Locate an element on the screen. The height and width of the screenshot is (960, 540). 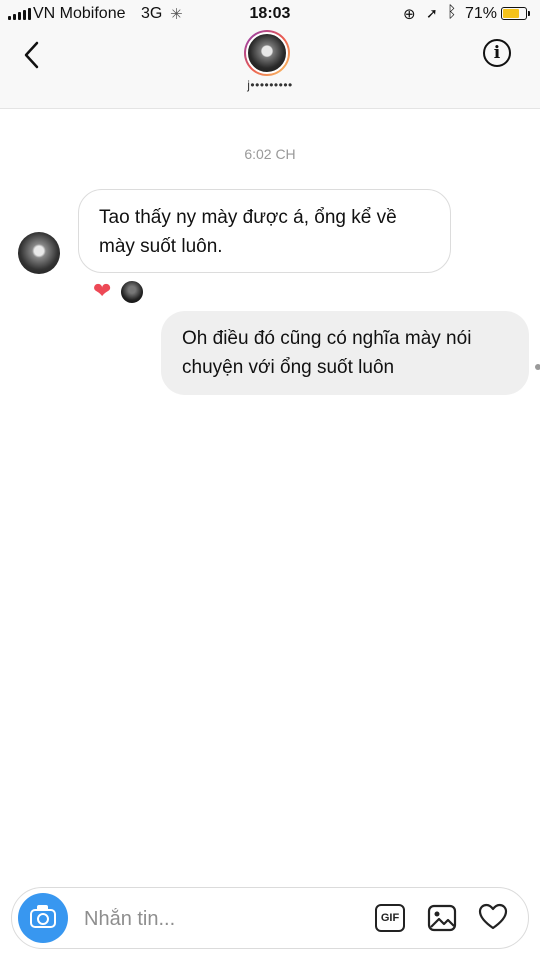
info-button: i is located at coordinates (497, 53).